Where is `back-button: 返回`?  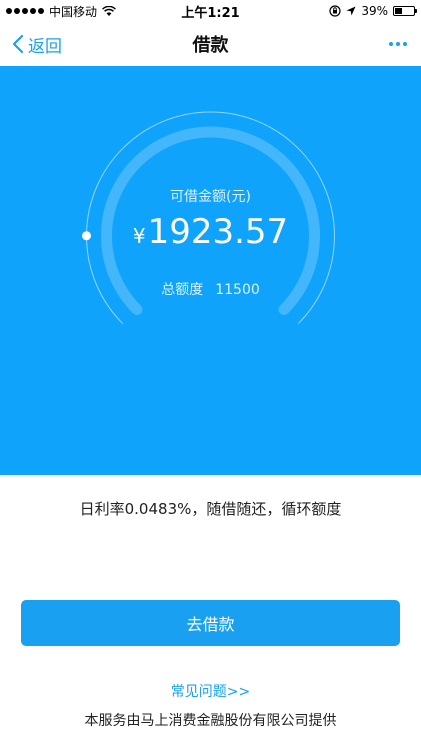
back-button: 返回 is located at coordinates (37, 44).